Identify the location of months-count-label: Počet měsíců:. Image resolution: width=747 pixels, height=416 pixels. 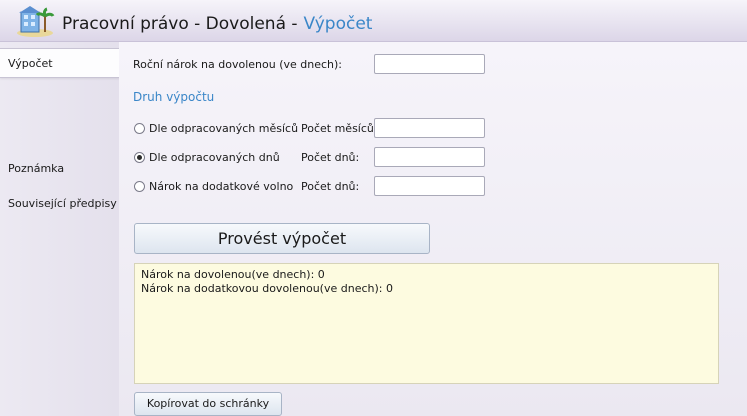
(339, 128).